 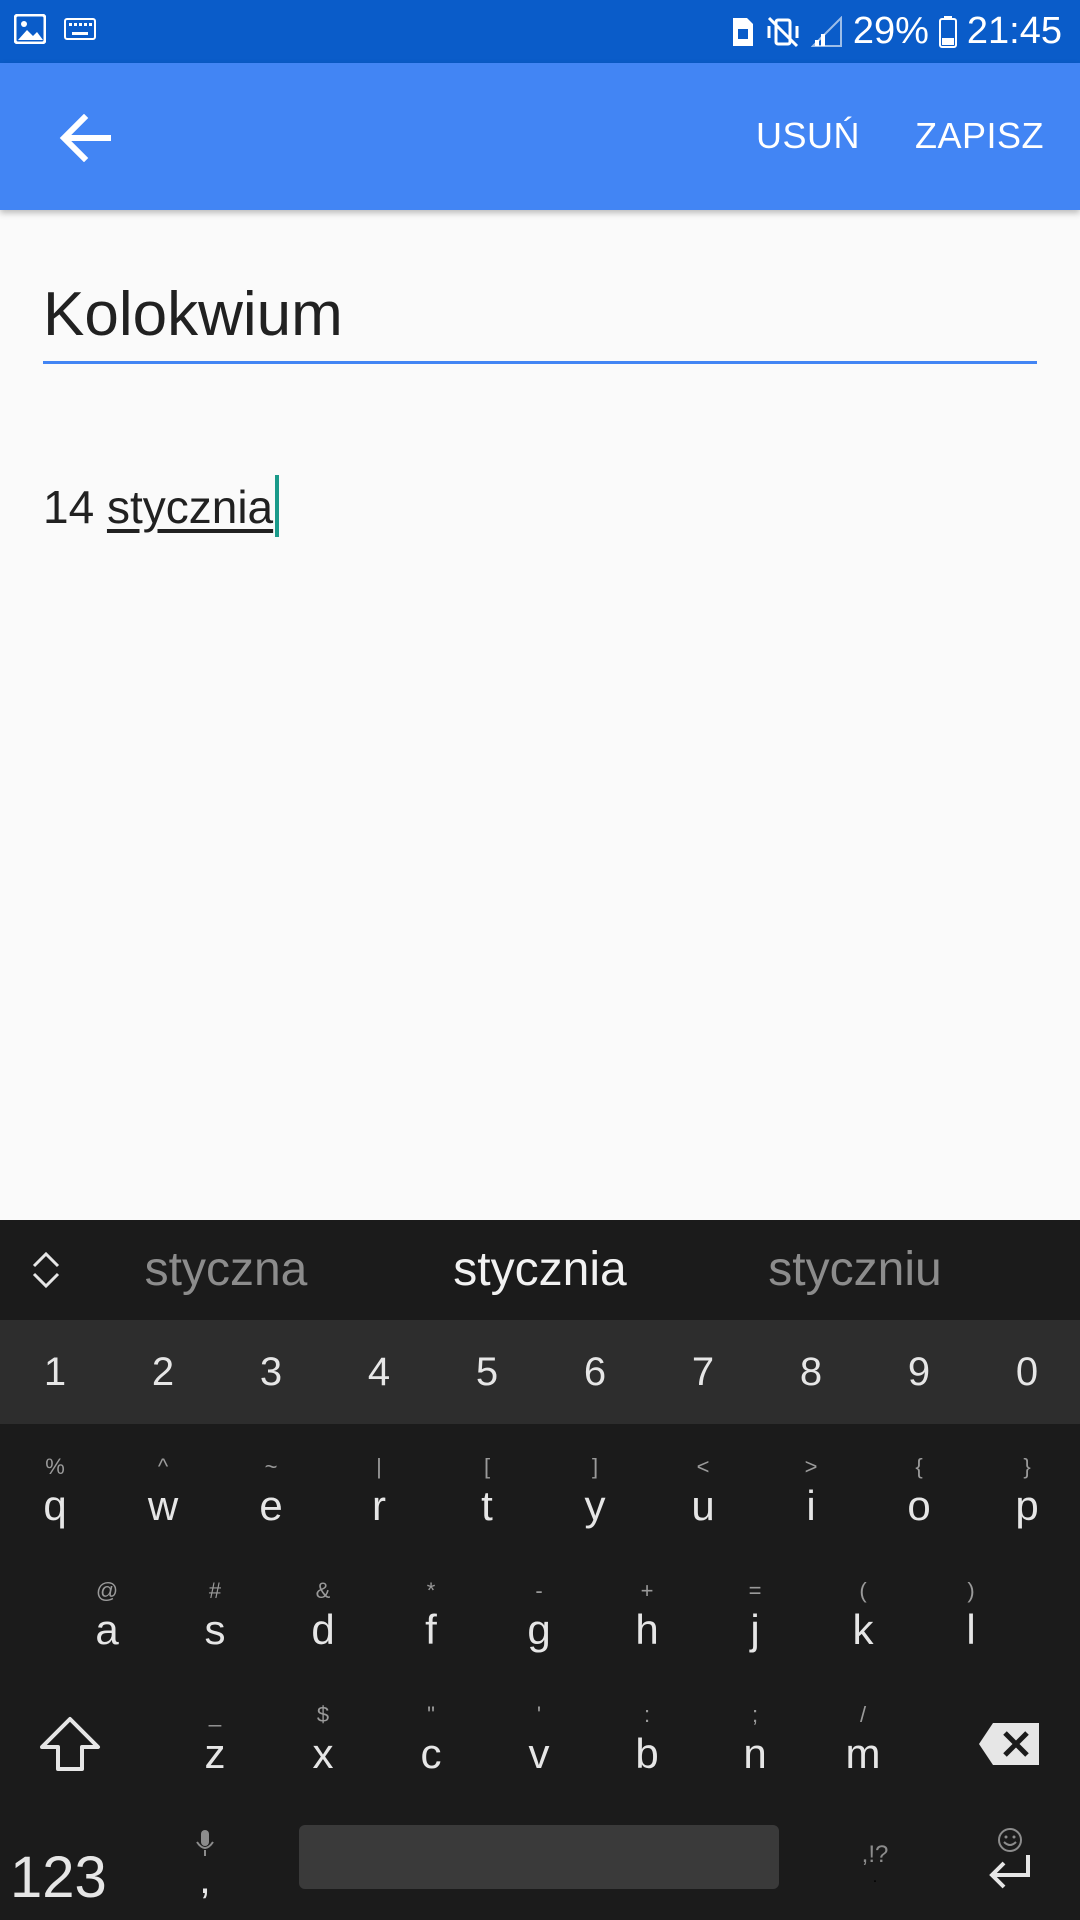 What do you see at coordinates (431, 1746) in the screenshot?
I see `key-c: " c` at bounding box center [431, 1746].